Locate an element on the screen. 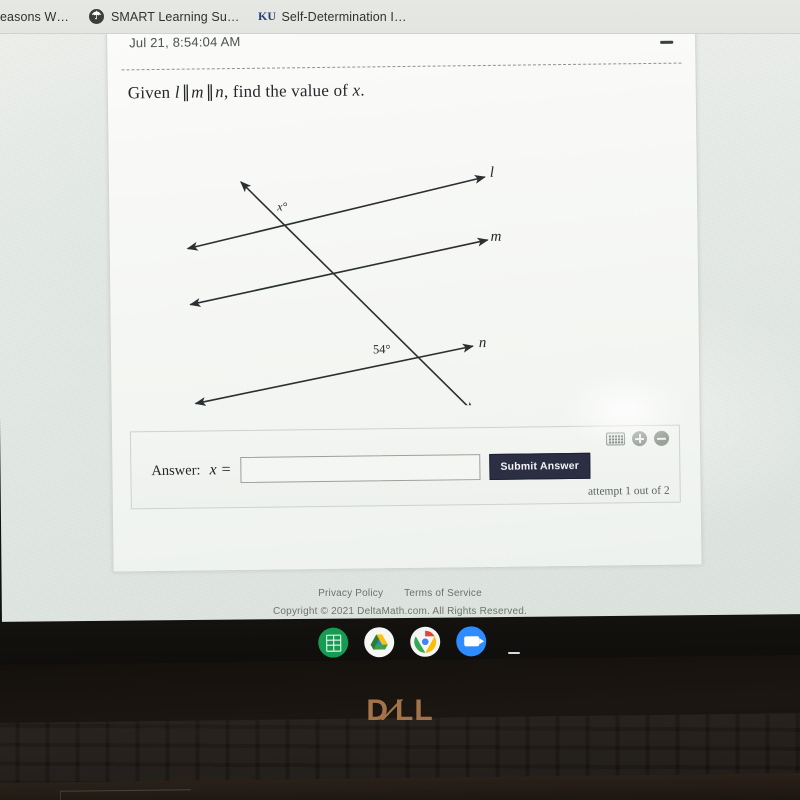 Image resolution: width=800 pixels, height=800 pixels. terms-of-service-link: Terms of Service is located at coordinates (443, 593).